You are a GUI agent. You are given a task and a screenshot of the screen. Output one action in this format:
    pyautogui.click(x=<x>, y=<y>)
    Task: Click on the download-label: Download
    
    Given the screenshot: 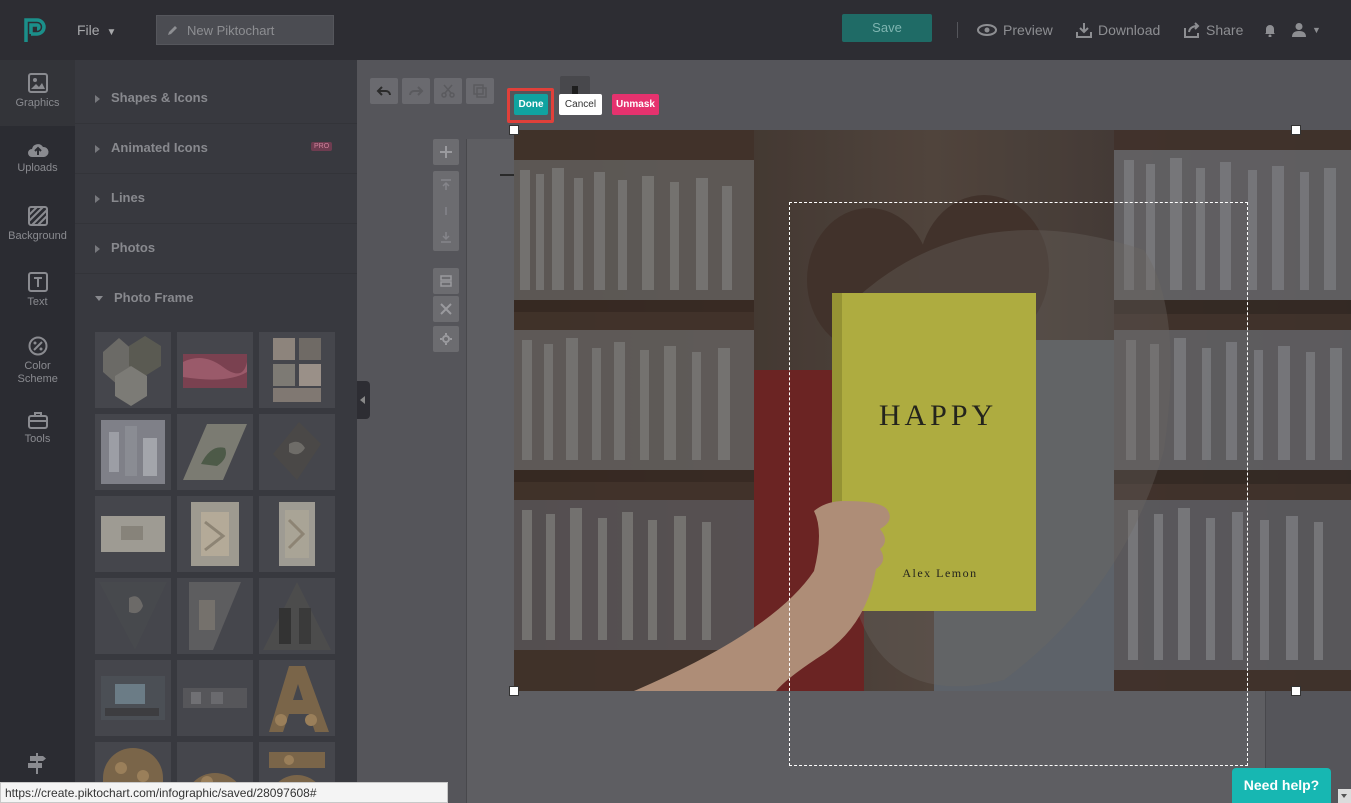 What is the action you would take?
    pyautogui.click(x=1129, y=30)
    